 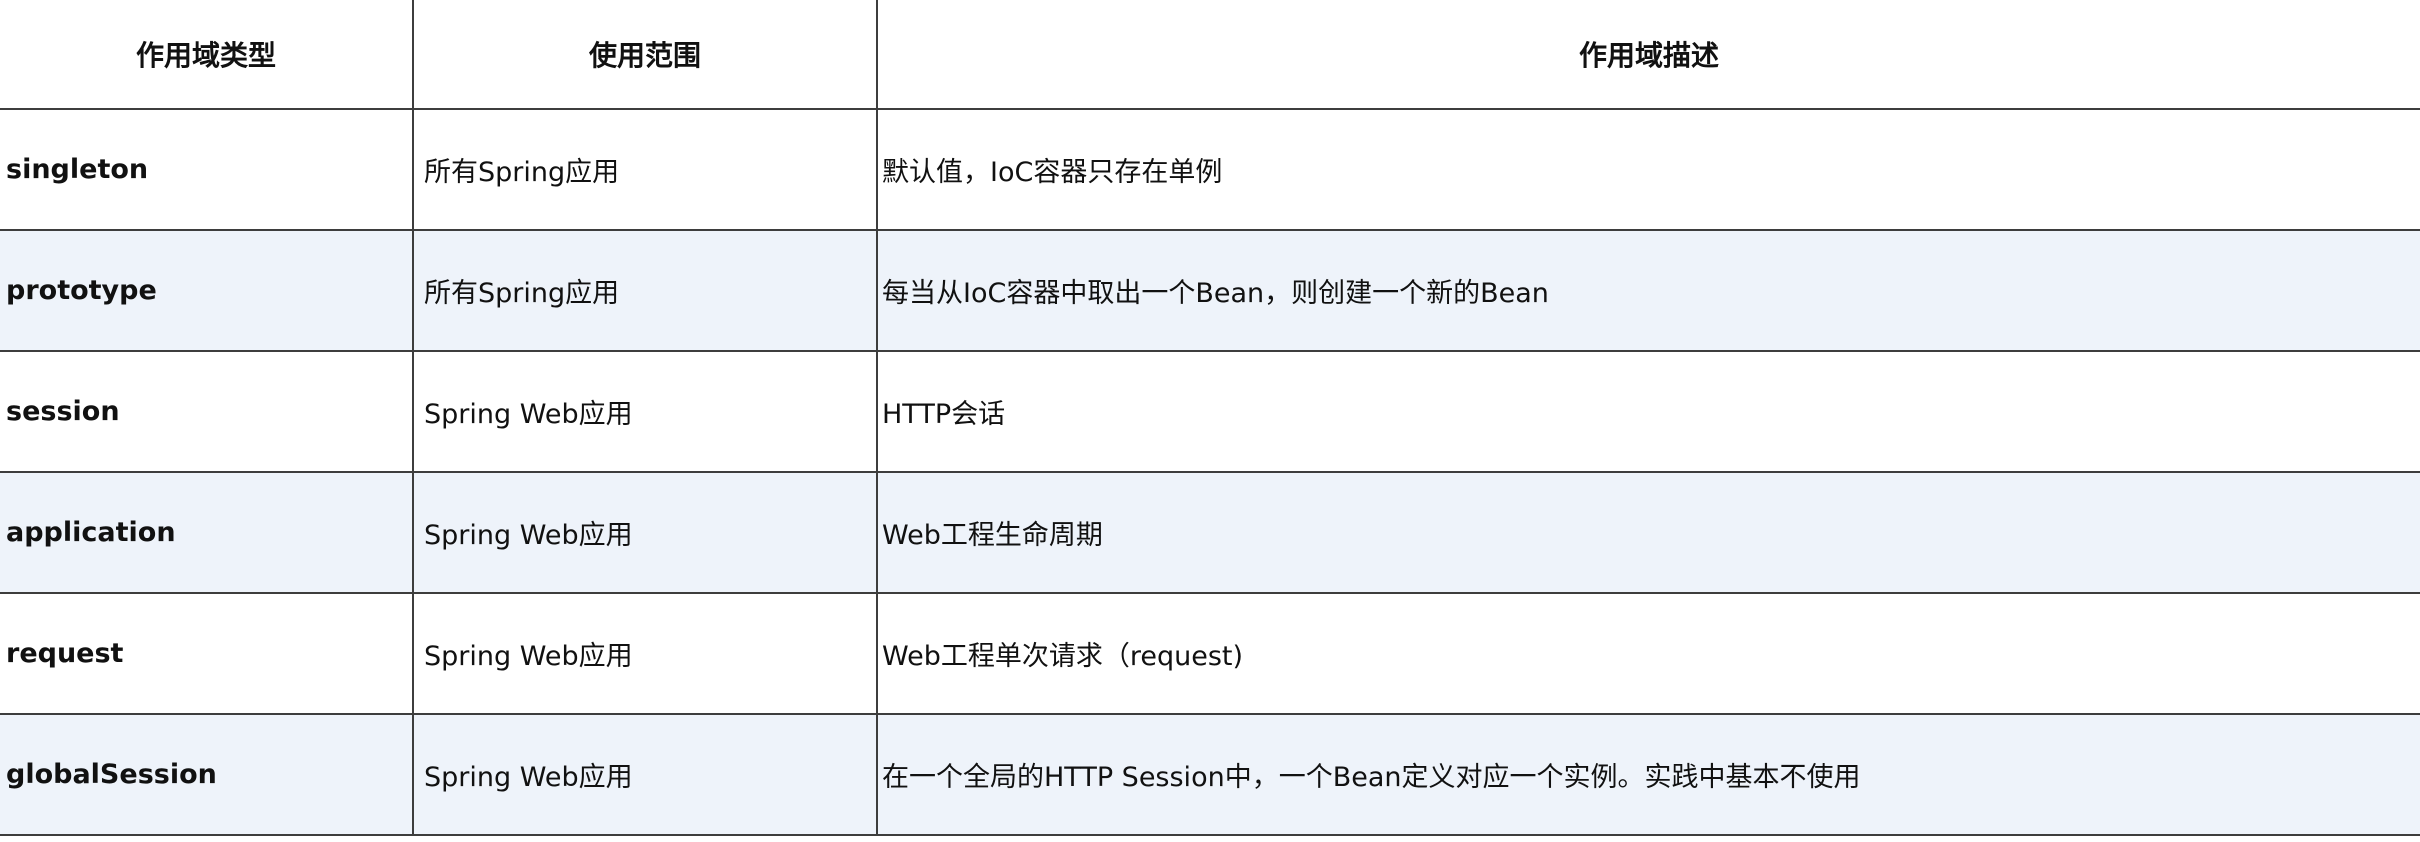 I want to click on scope-description-cell: 默认值，IoC容器只存在单例, so click(x=1648, y=169).